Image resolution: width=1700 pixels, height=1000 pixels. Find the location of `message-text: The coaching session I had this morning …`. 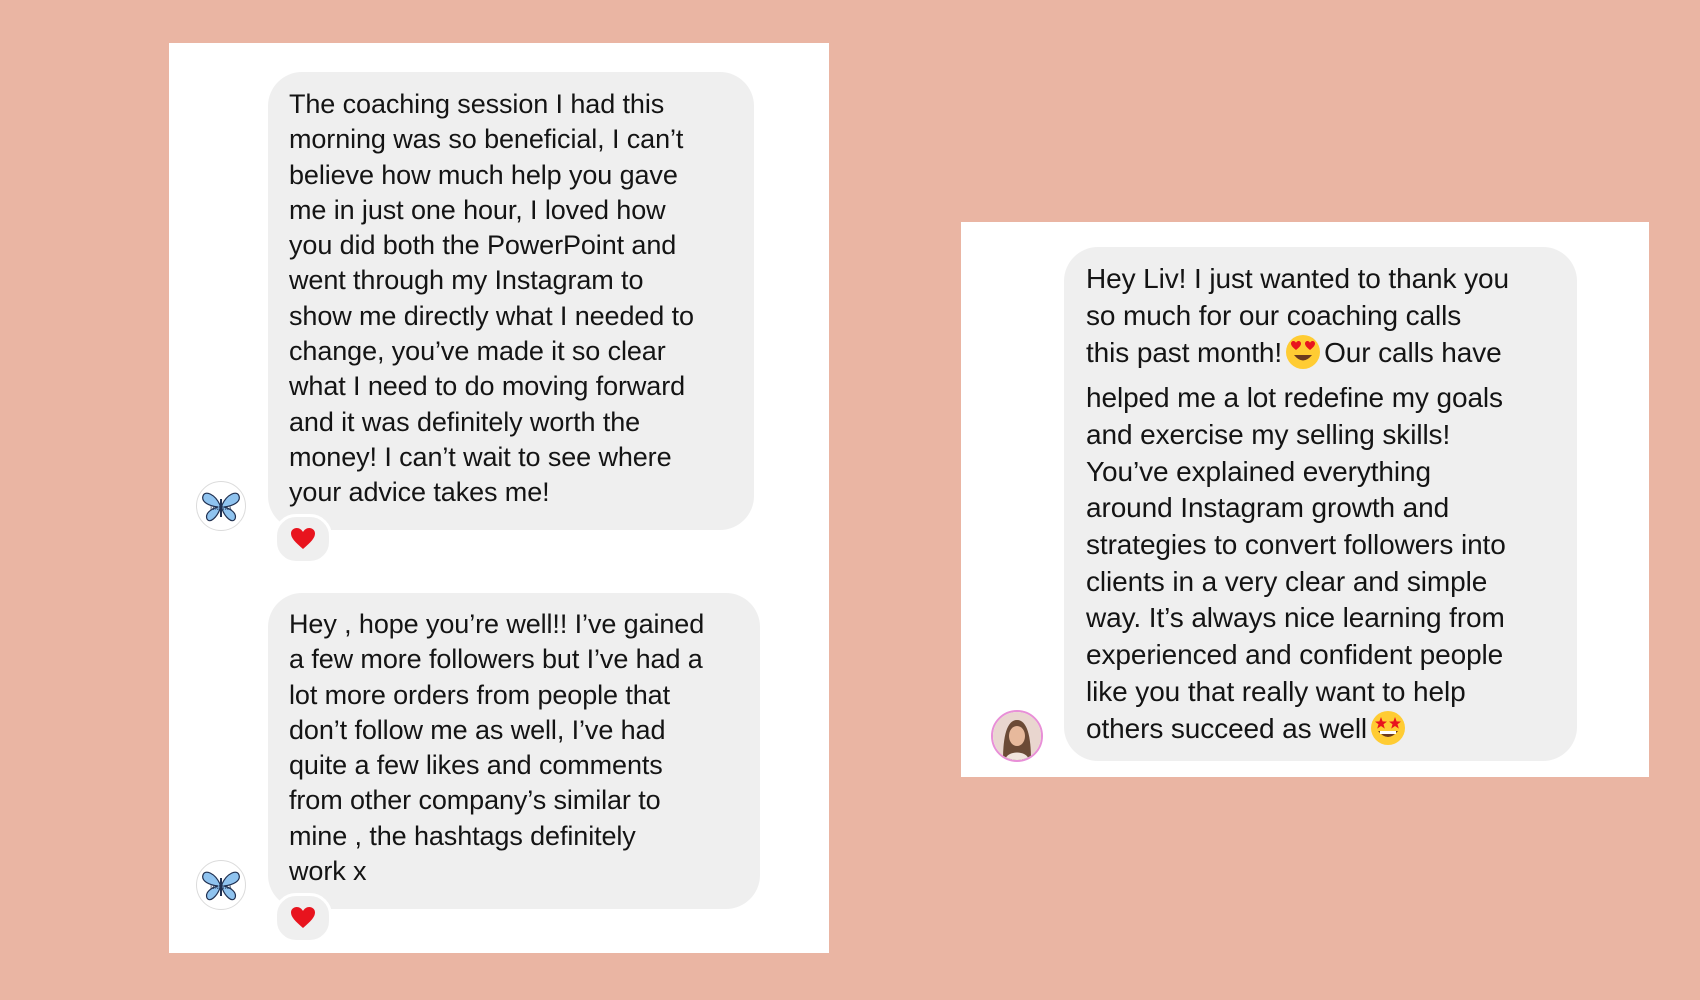

message-text: The coaching session I had this morning … is located at coordinates (491, 298).